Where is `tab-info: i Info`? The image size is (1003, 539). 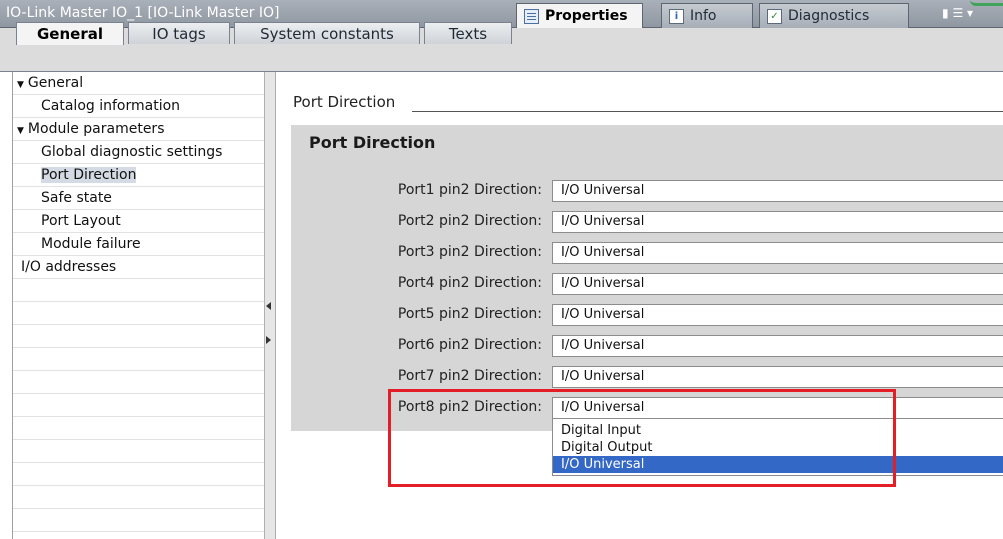
tab-info: i Info is located at coordinates (707, 15).